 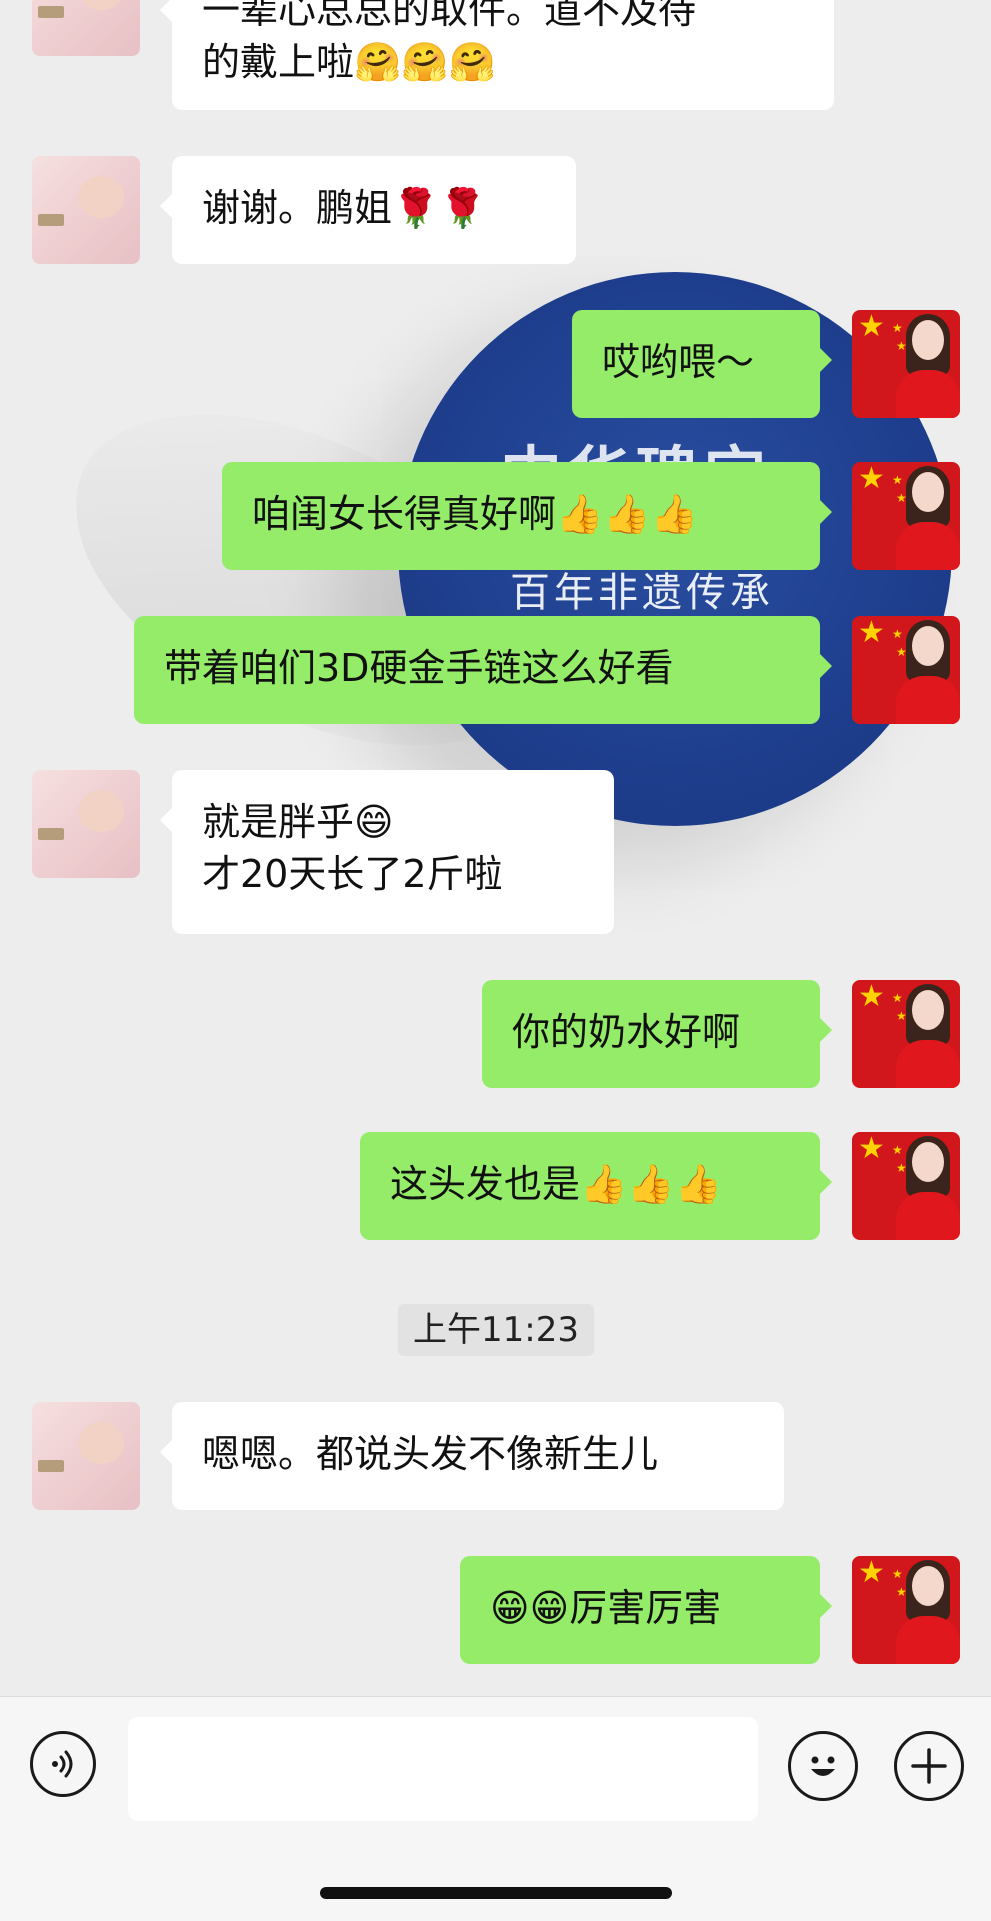 I want to click on message-text: 带着咱们3D硬金手链这么好看, so click(x=419, y=668).